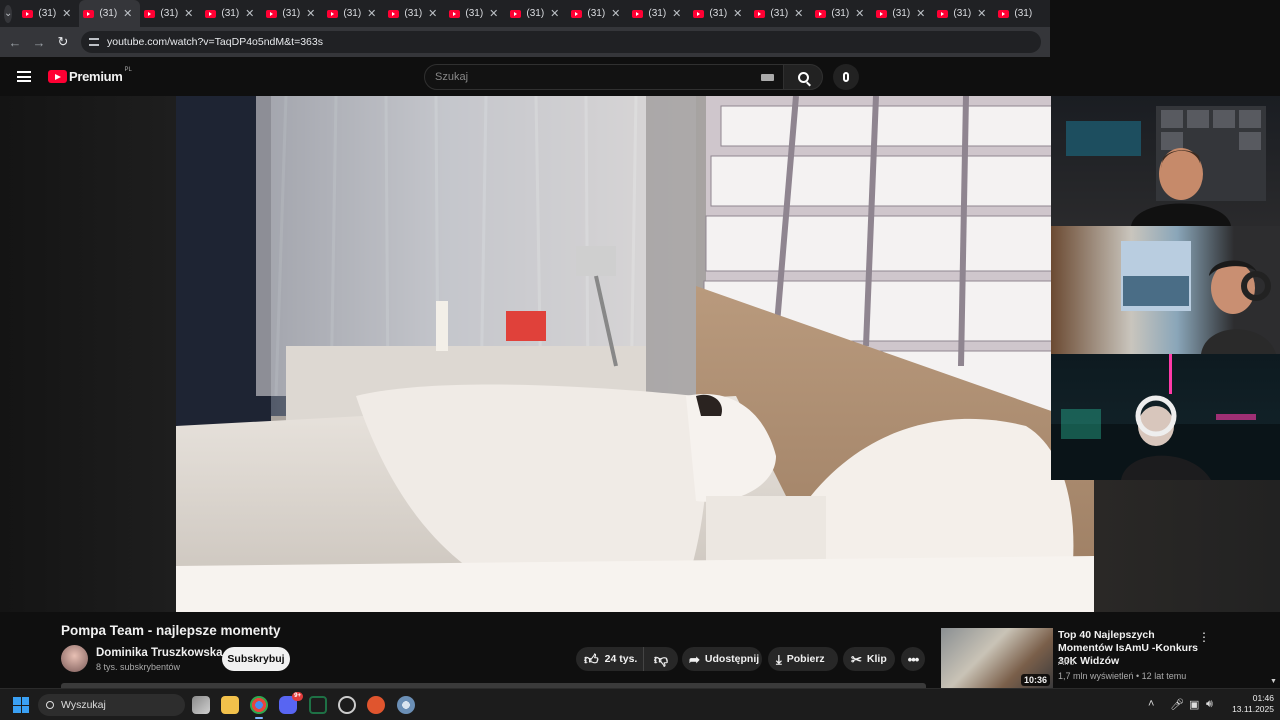  I want to click on tray-chevron-up-icon: ˄, so click(1151, 704).